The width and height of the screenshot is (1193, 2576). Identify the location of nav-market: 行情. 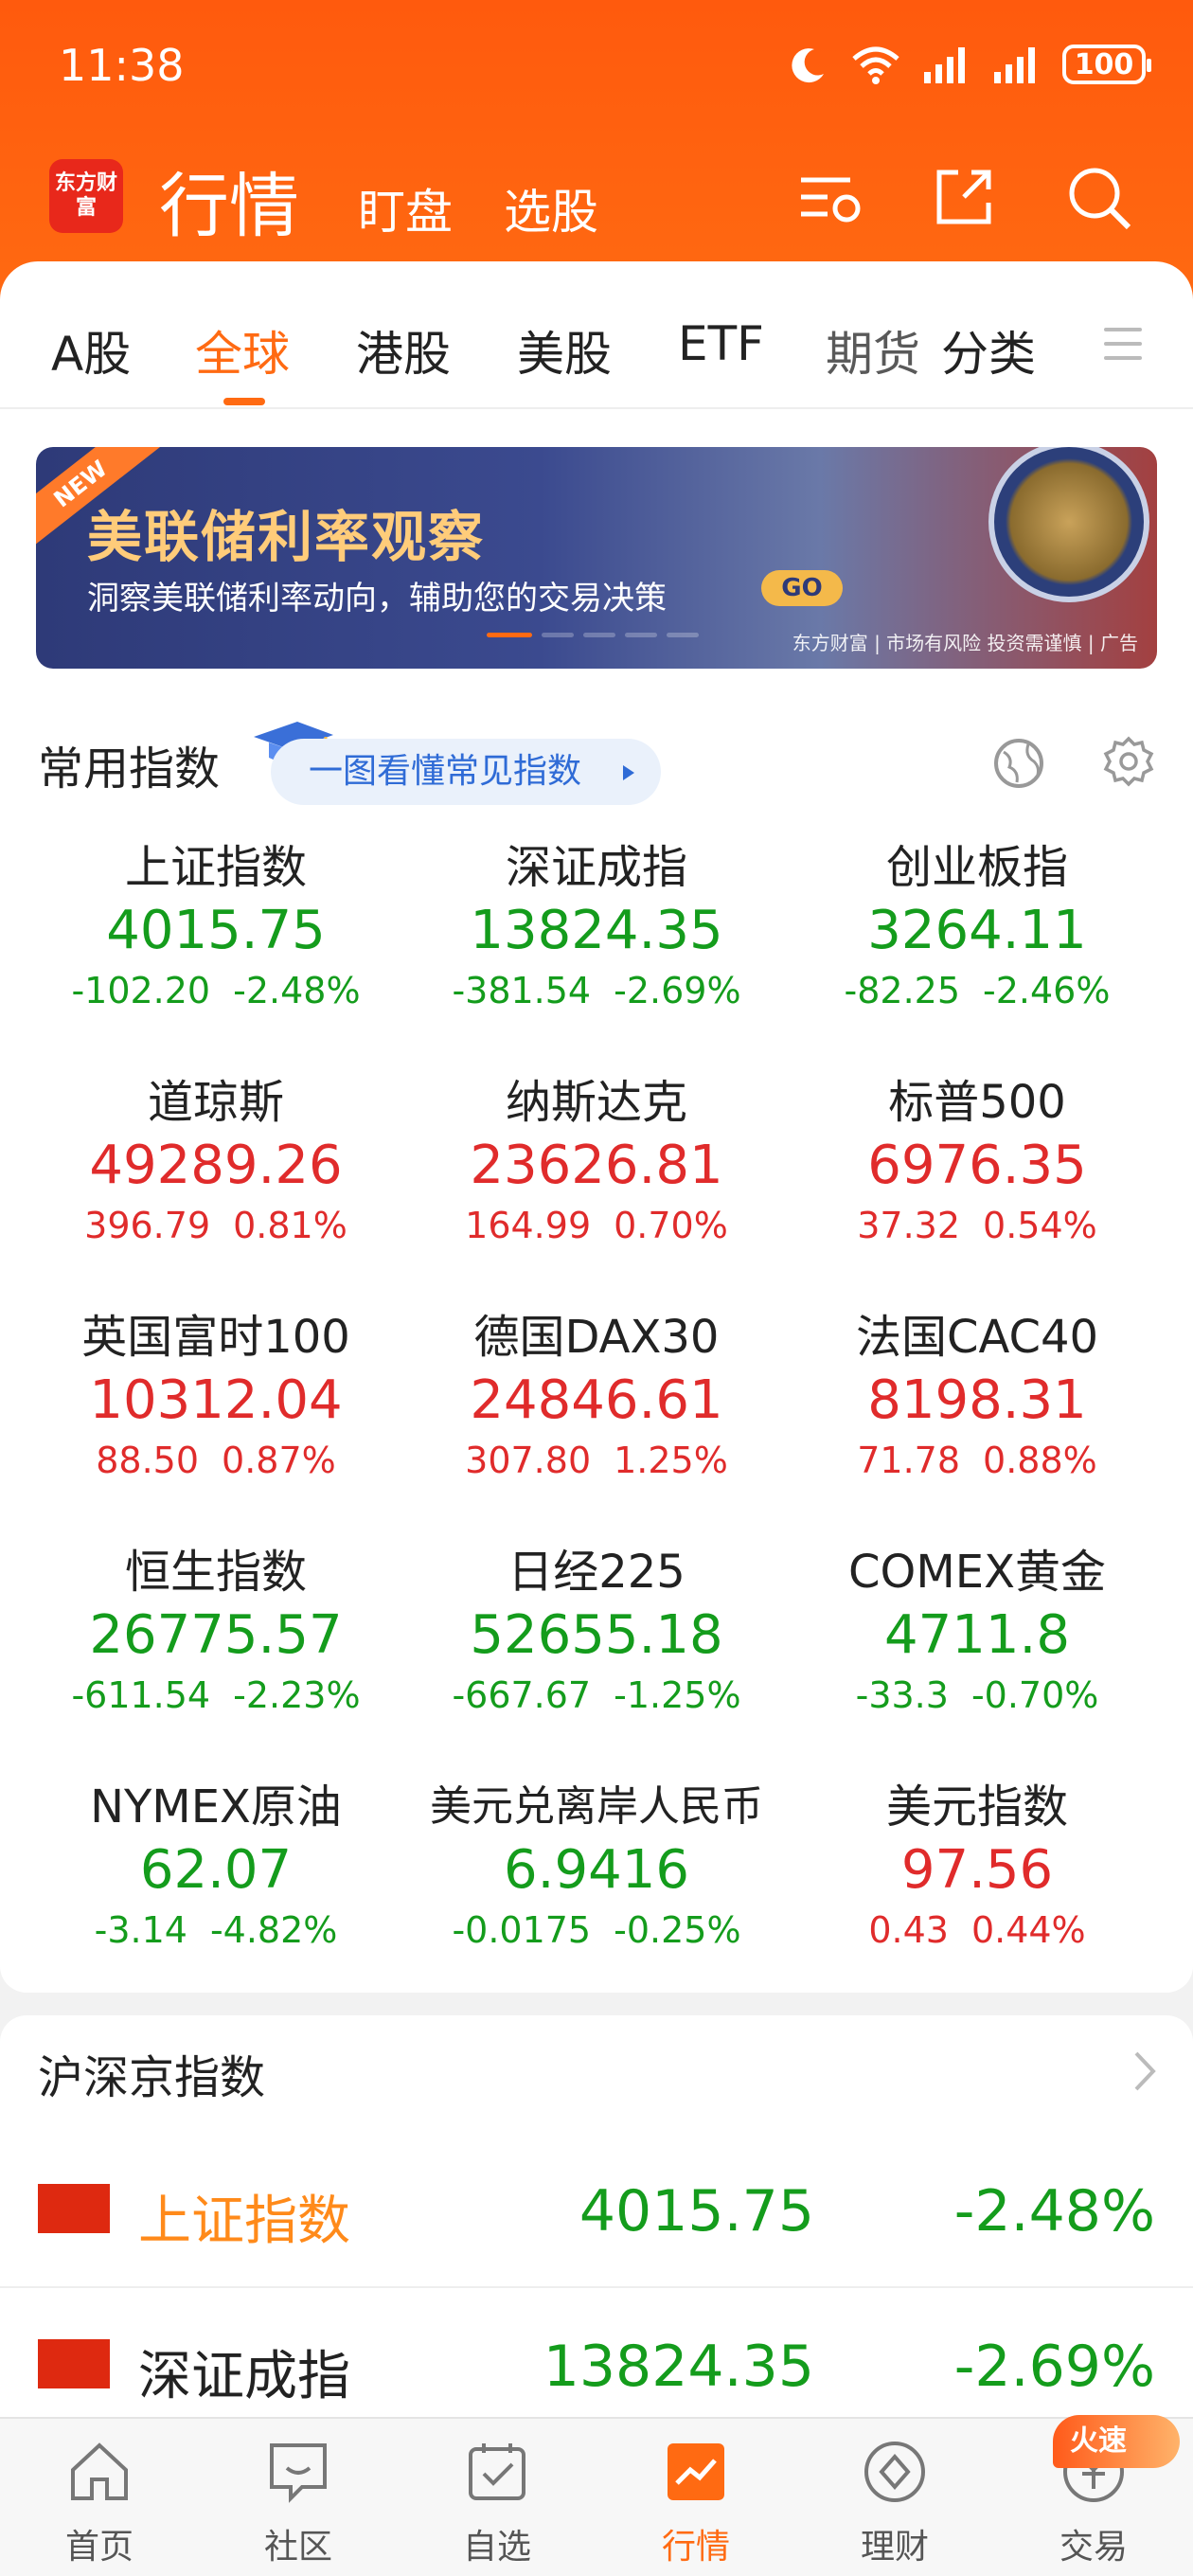
(695, 2502).